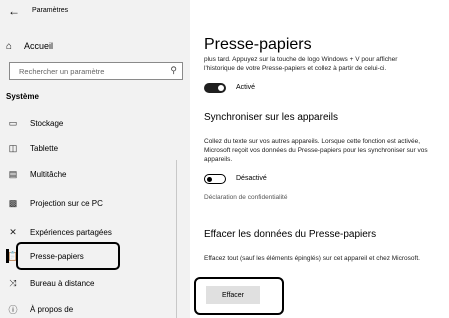  I want to click on home-label: Accueil, so click(39, 46).